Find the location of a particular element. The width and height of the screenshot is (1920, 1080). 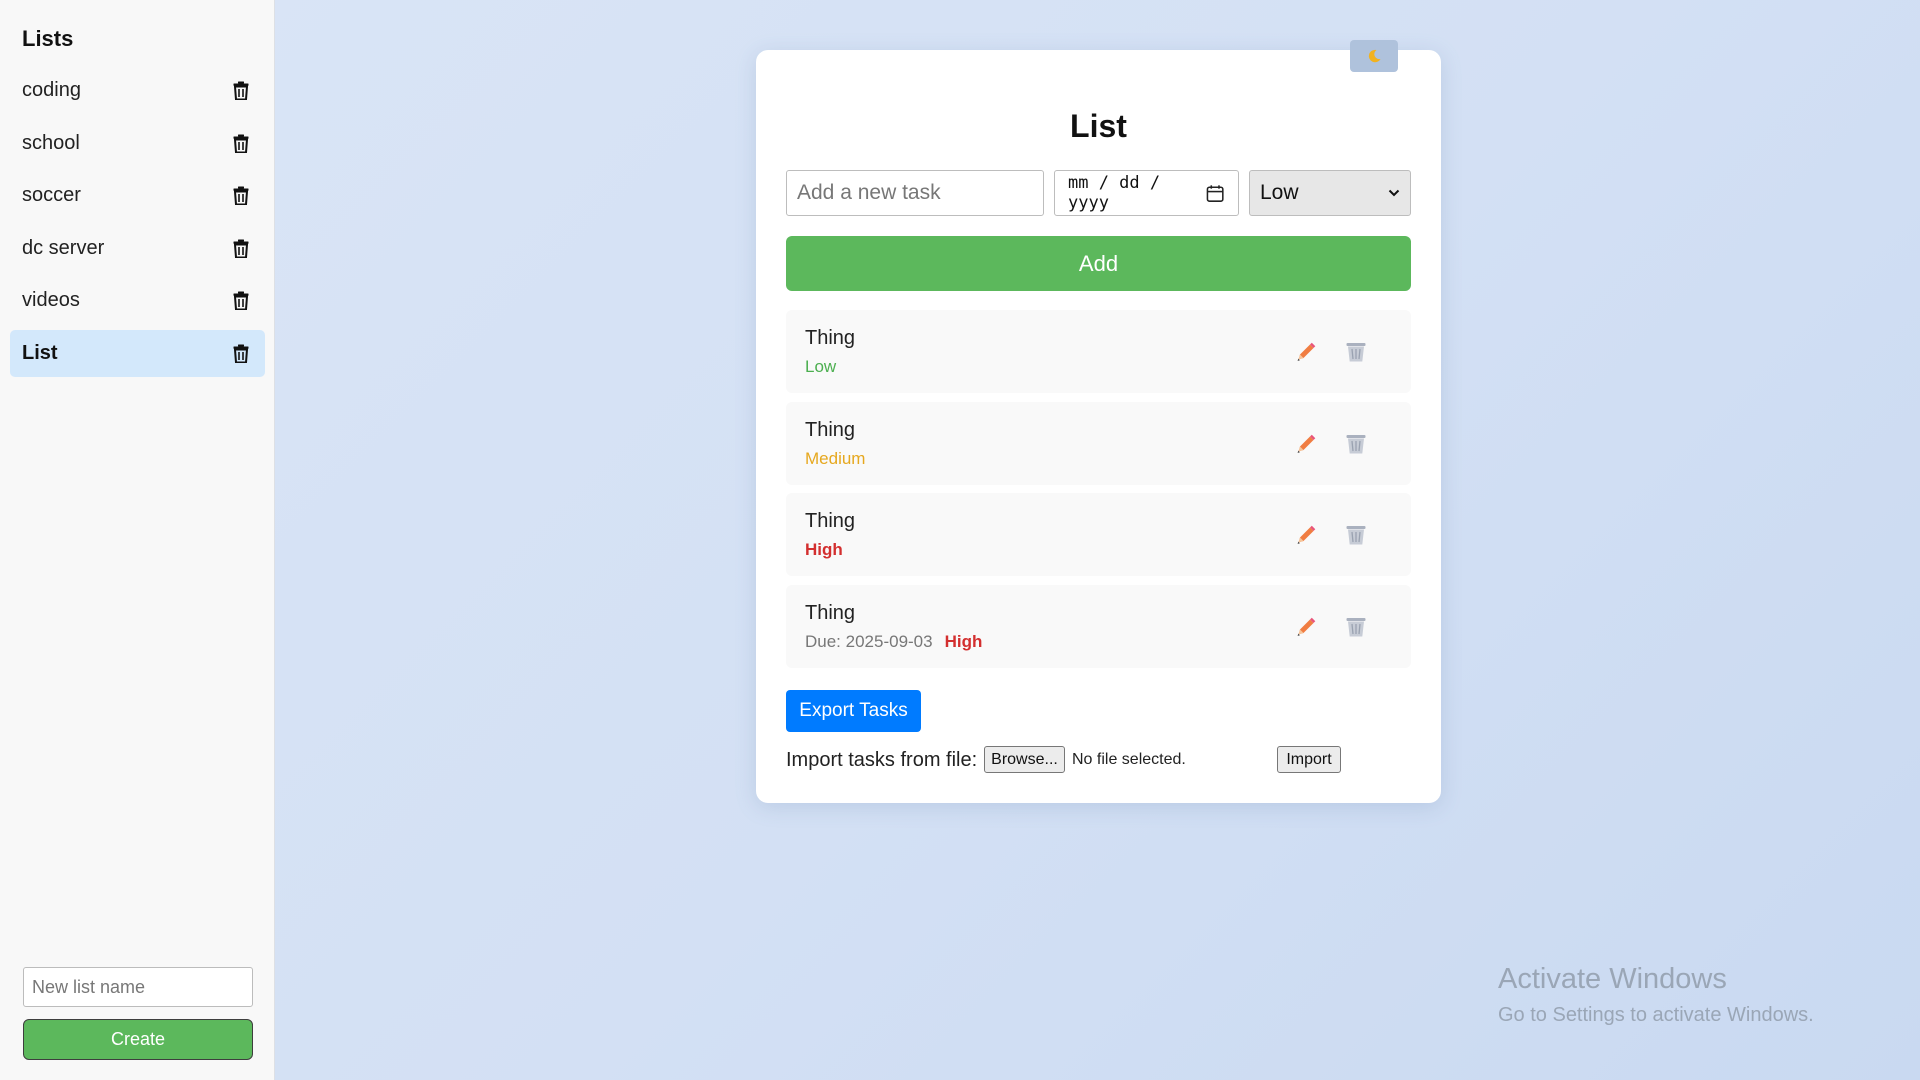

sidebar-item-label: school is located at coordinates (51, 142).